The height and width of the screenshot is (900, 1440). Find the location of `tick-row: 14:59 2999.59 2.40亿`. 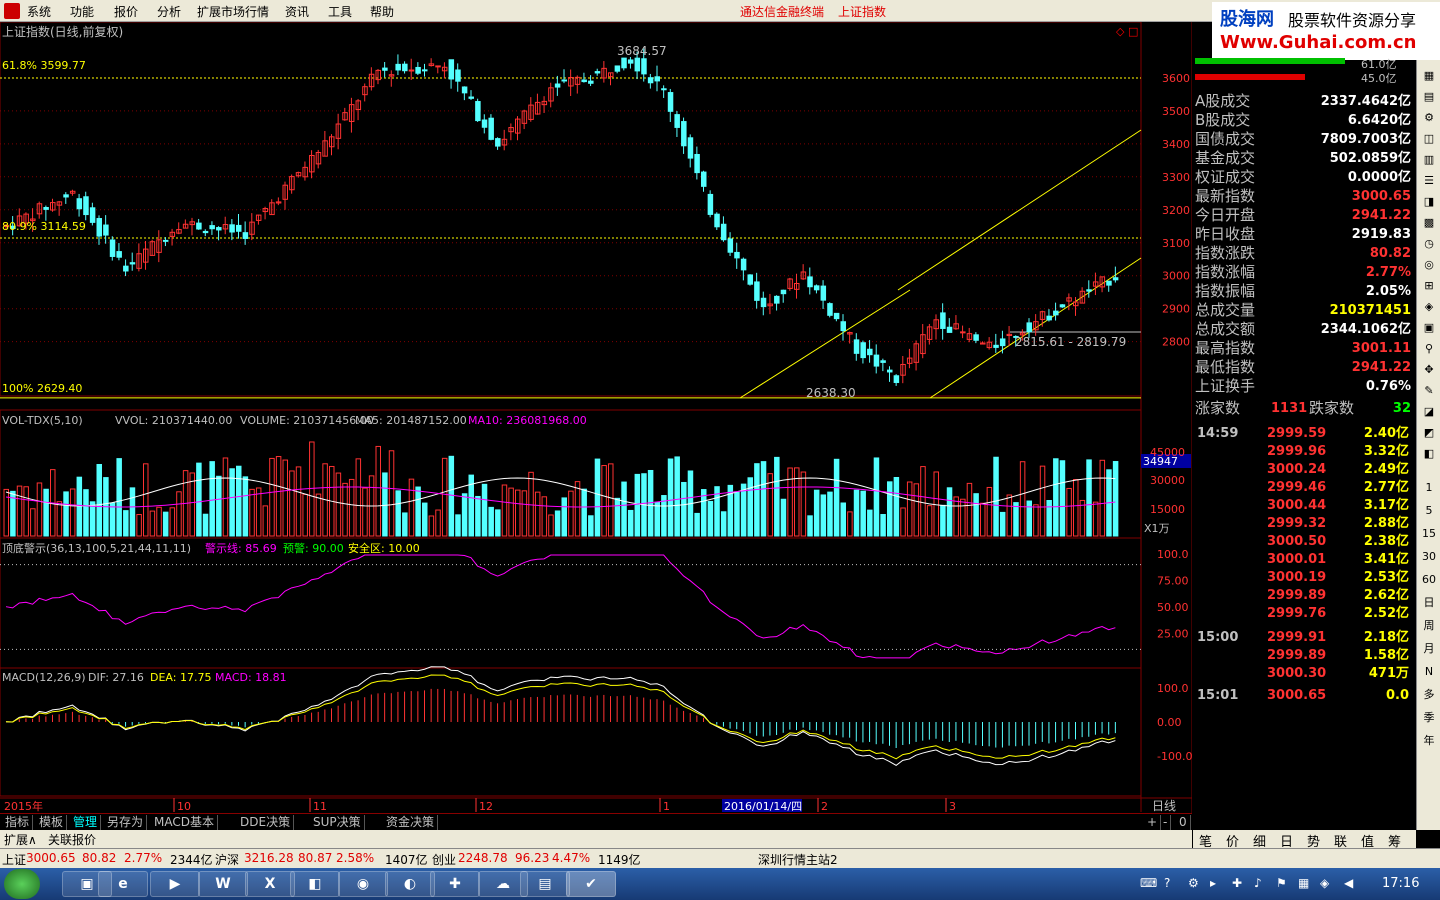

tick-row: 14:59 2999.59 2.40亿 is located at coordinates (1302, 434).